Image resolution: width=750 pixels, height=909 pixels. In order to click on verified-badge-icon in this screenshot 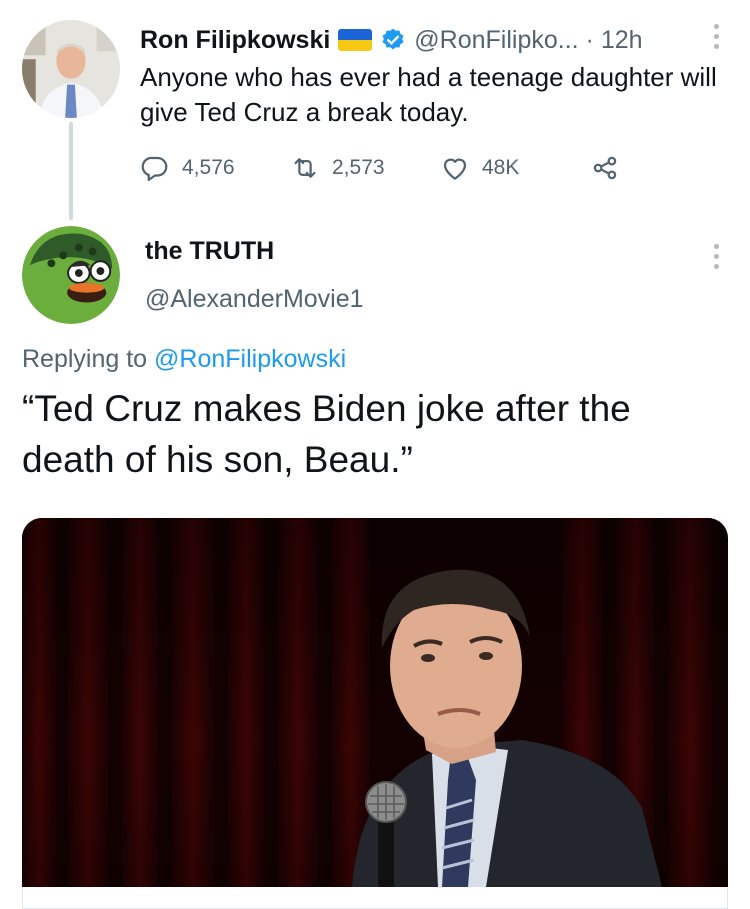, I will do `click(393, 39)`.